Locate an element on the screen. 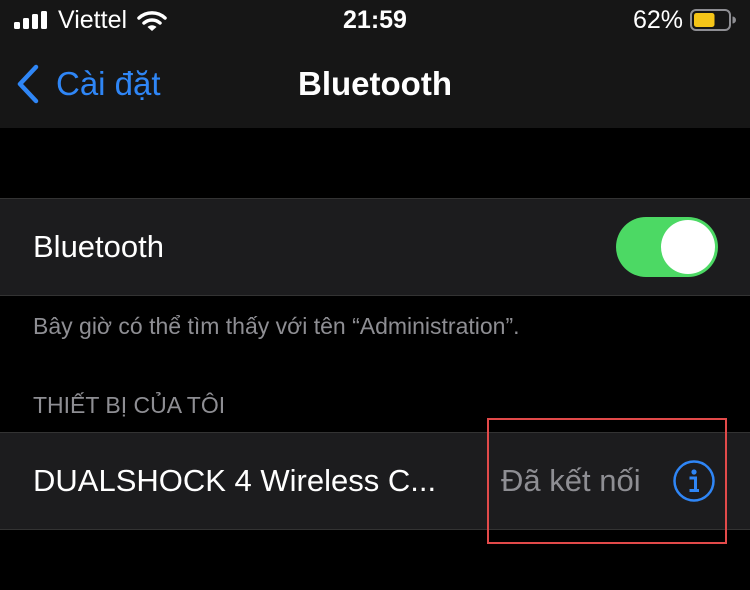 This screenshot has height=590, width=750. battery-percentage: 62% is located at coordinates (658, 20).